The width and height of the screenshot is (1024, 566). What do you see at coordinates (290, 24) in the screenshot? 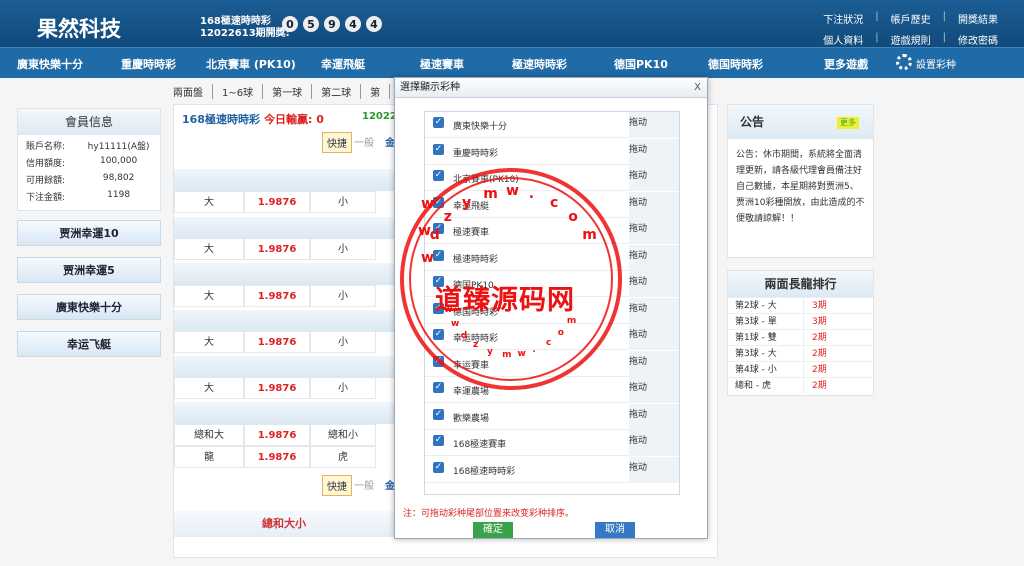
I see `result-ball: 0` at bounding box center [290, 24].